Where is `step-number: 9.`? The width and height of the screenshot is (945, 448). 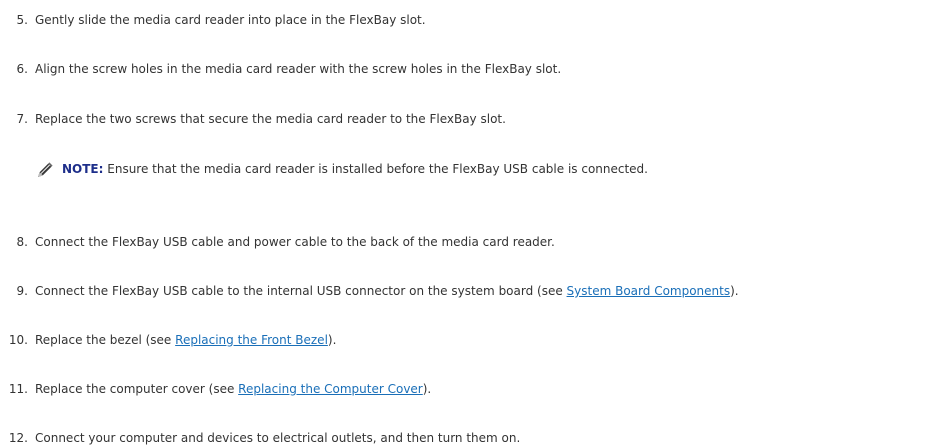 step-number: 9. is located at coordinates (22, 291).